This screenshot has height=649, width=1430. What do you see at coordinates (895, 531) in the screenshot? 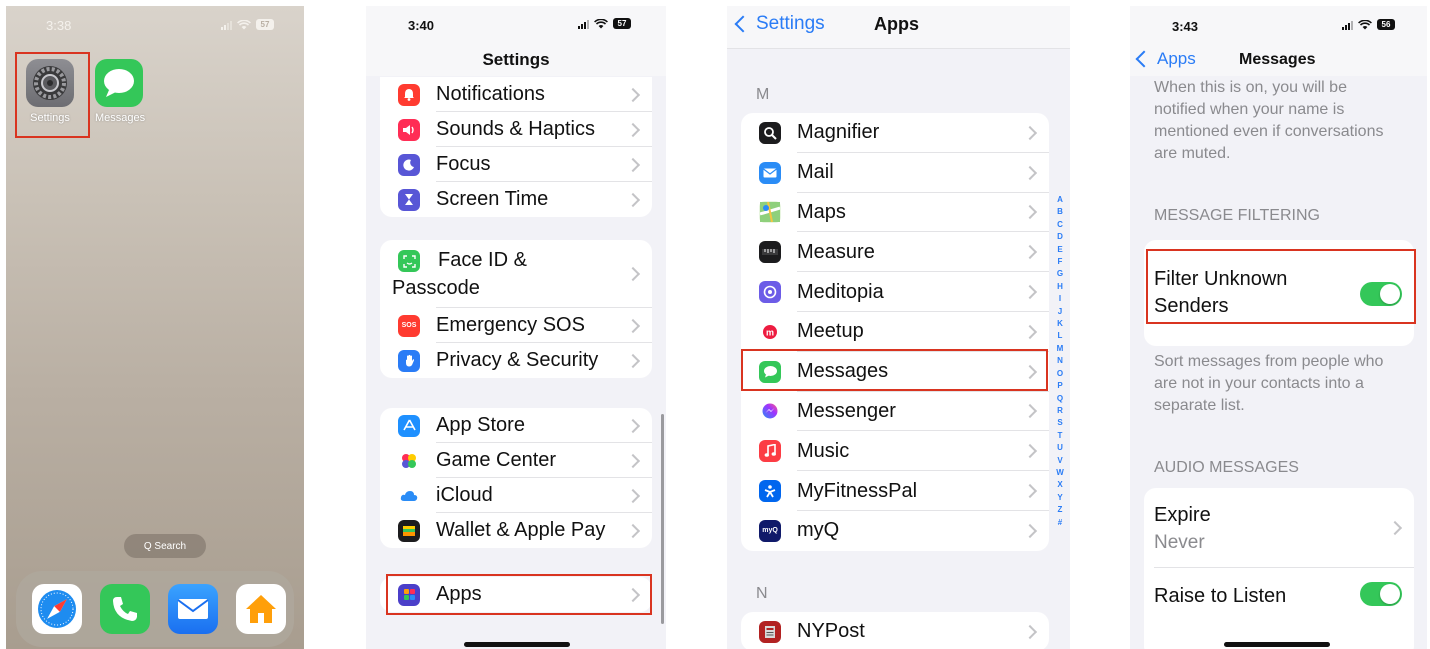
I see `app-row-myq: myQ myQ` at bounding box center [895, 531].